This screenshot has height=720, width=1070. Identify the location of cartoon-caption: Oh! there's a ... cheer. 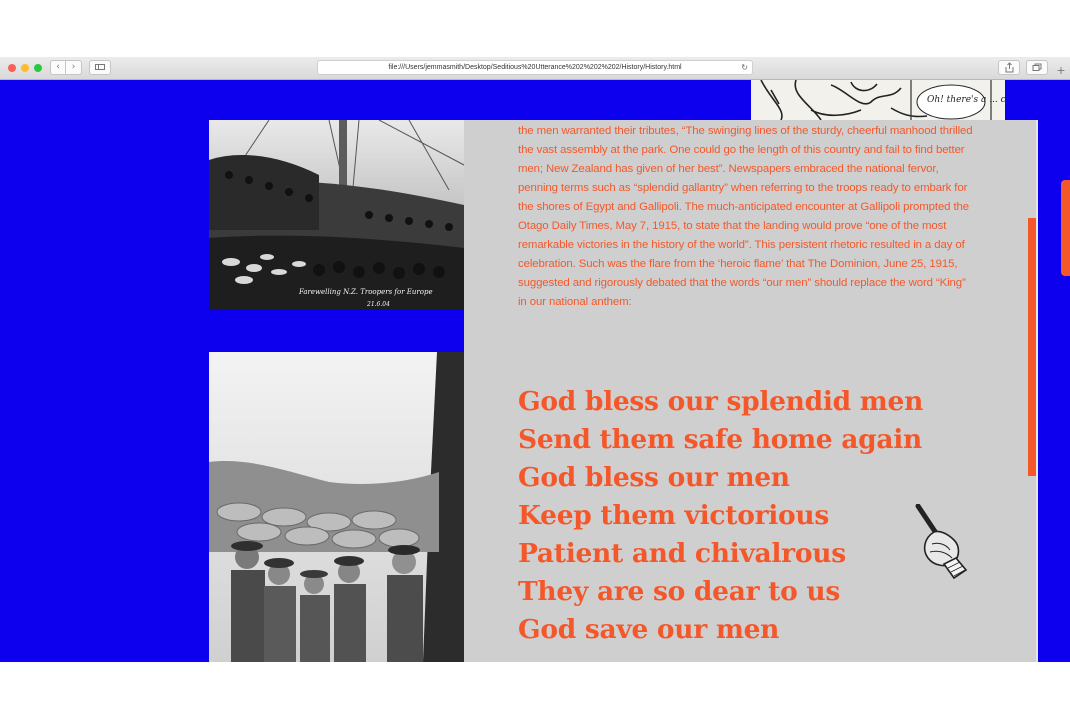
(966, 100).